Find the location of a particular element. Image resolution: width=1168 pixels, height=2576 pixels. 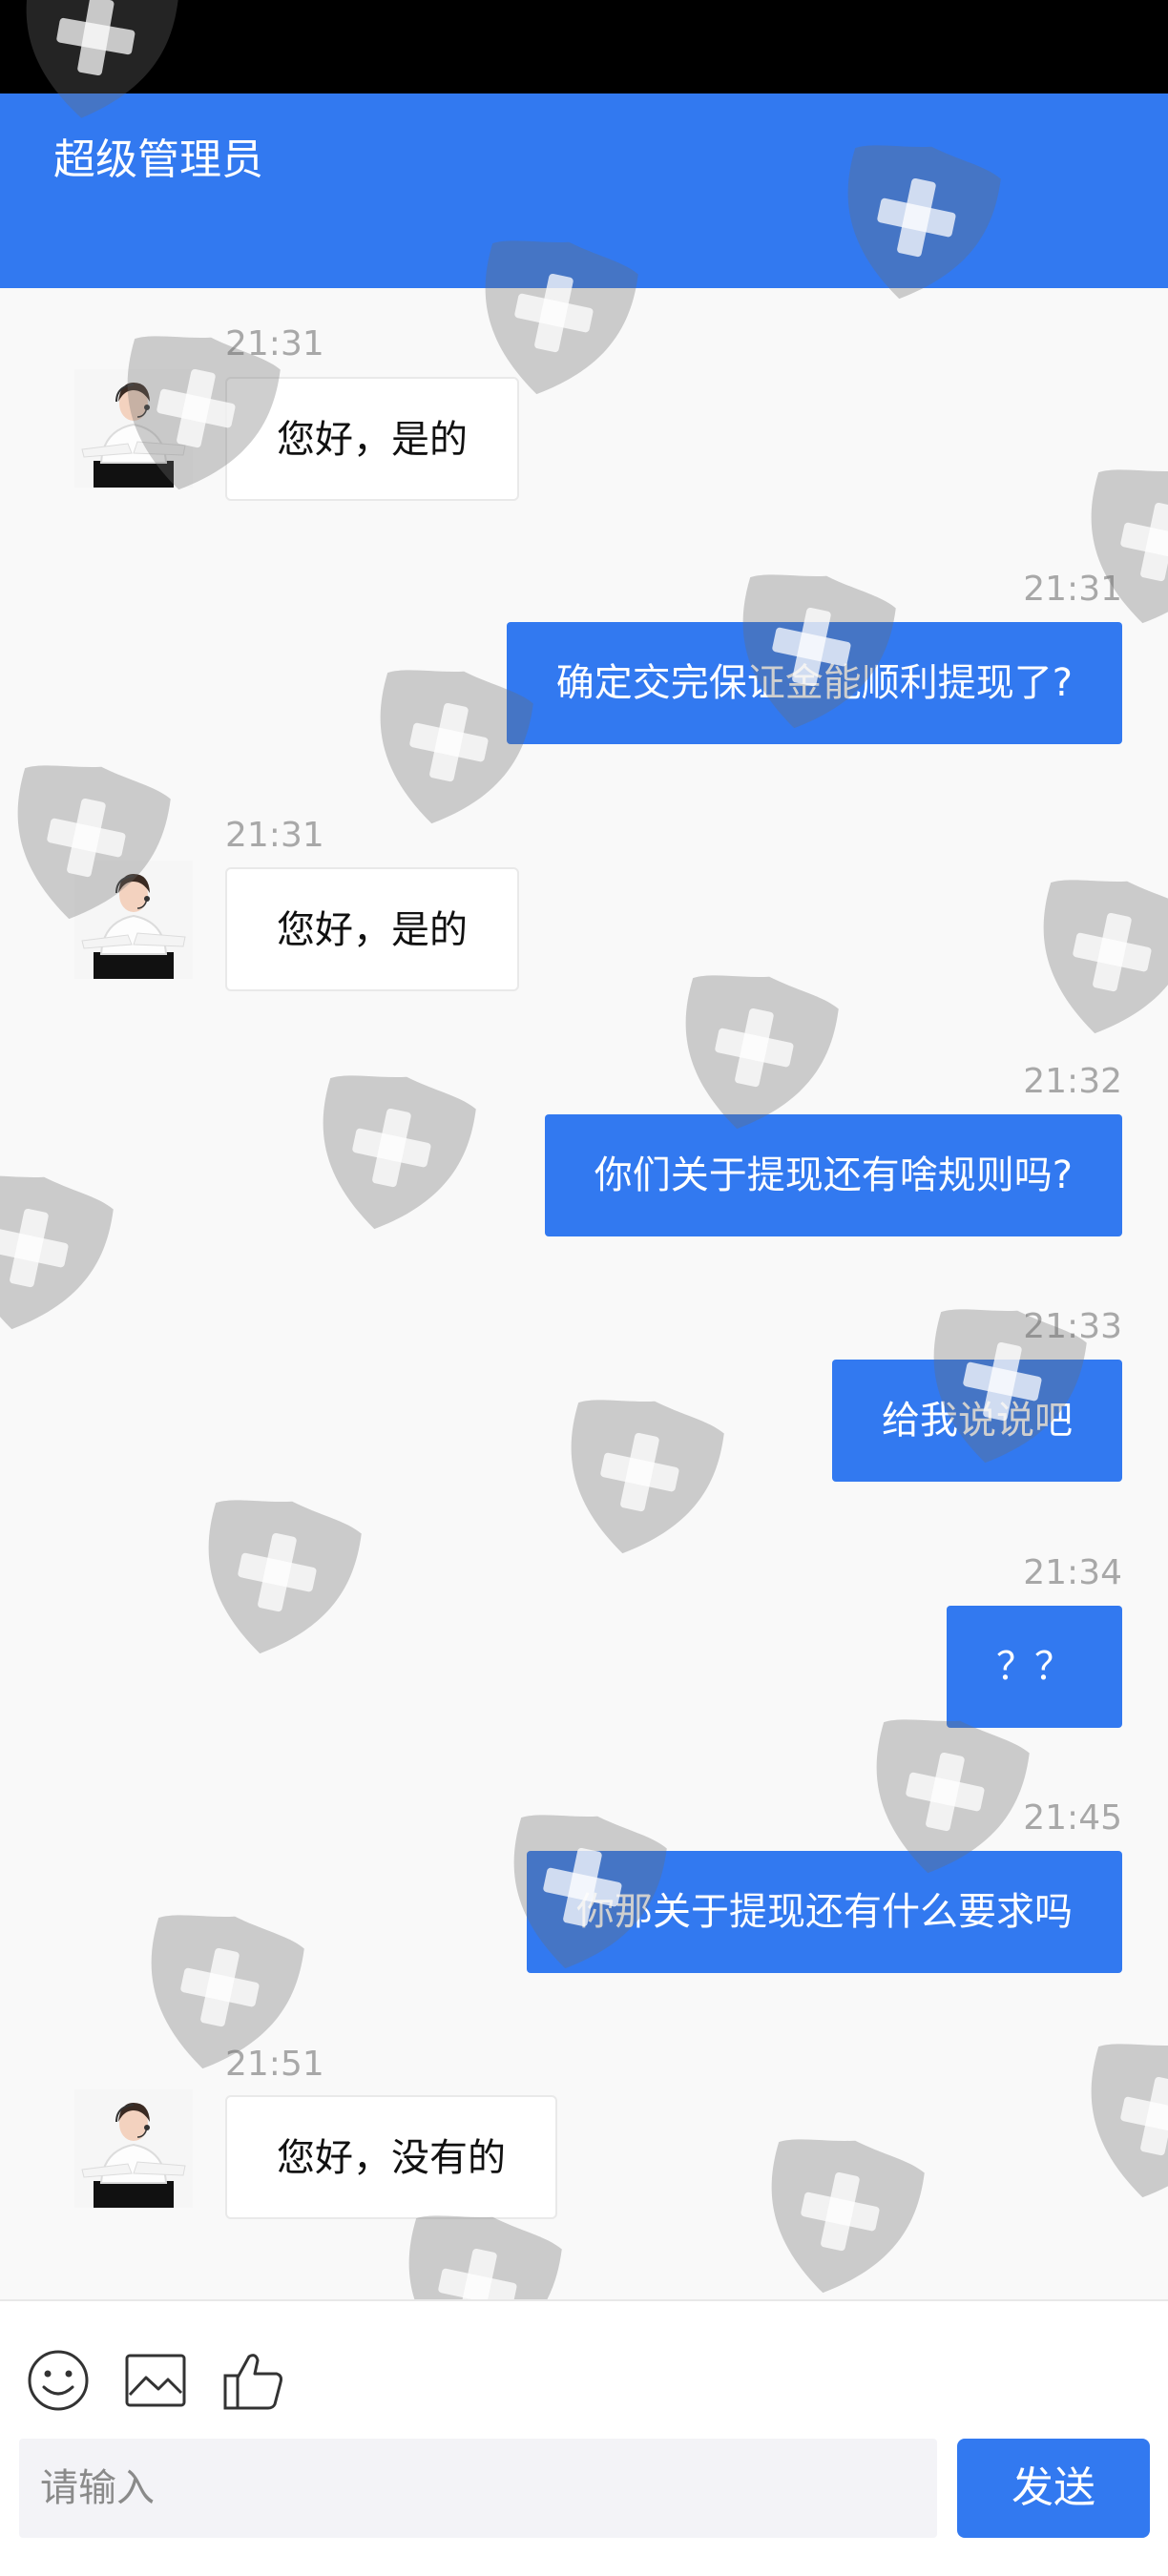

message-bubble-outgoing: ？？ is located at coordinates (1034, 1667).